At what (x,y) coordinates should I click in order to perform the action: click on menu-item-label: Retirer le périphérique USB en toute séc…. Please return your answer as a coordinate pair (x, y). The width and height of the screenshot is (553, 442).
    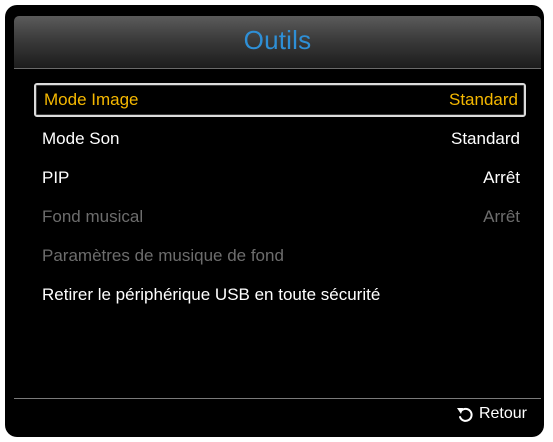
    Looking at the image, I should click on (211, 294).